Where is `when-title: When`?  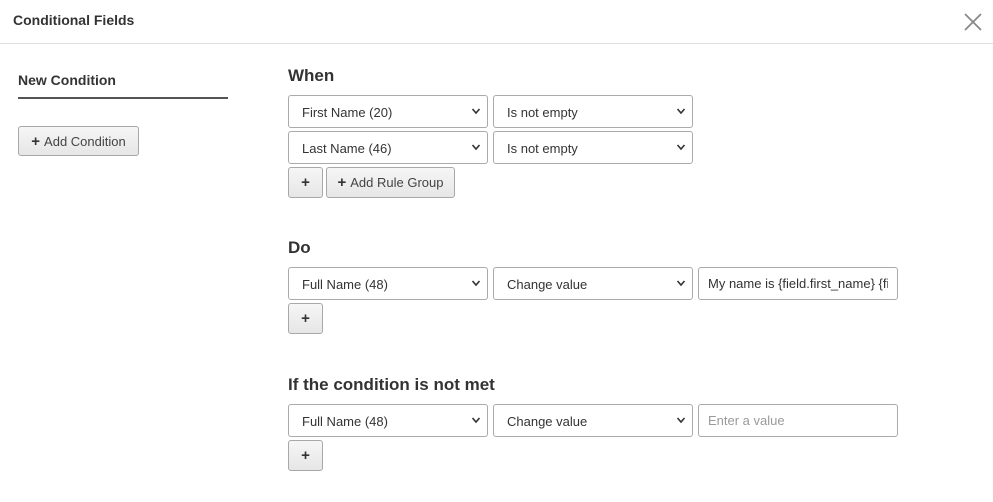 when-title: When is located at coordinates (311, 75).